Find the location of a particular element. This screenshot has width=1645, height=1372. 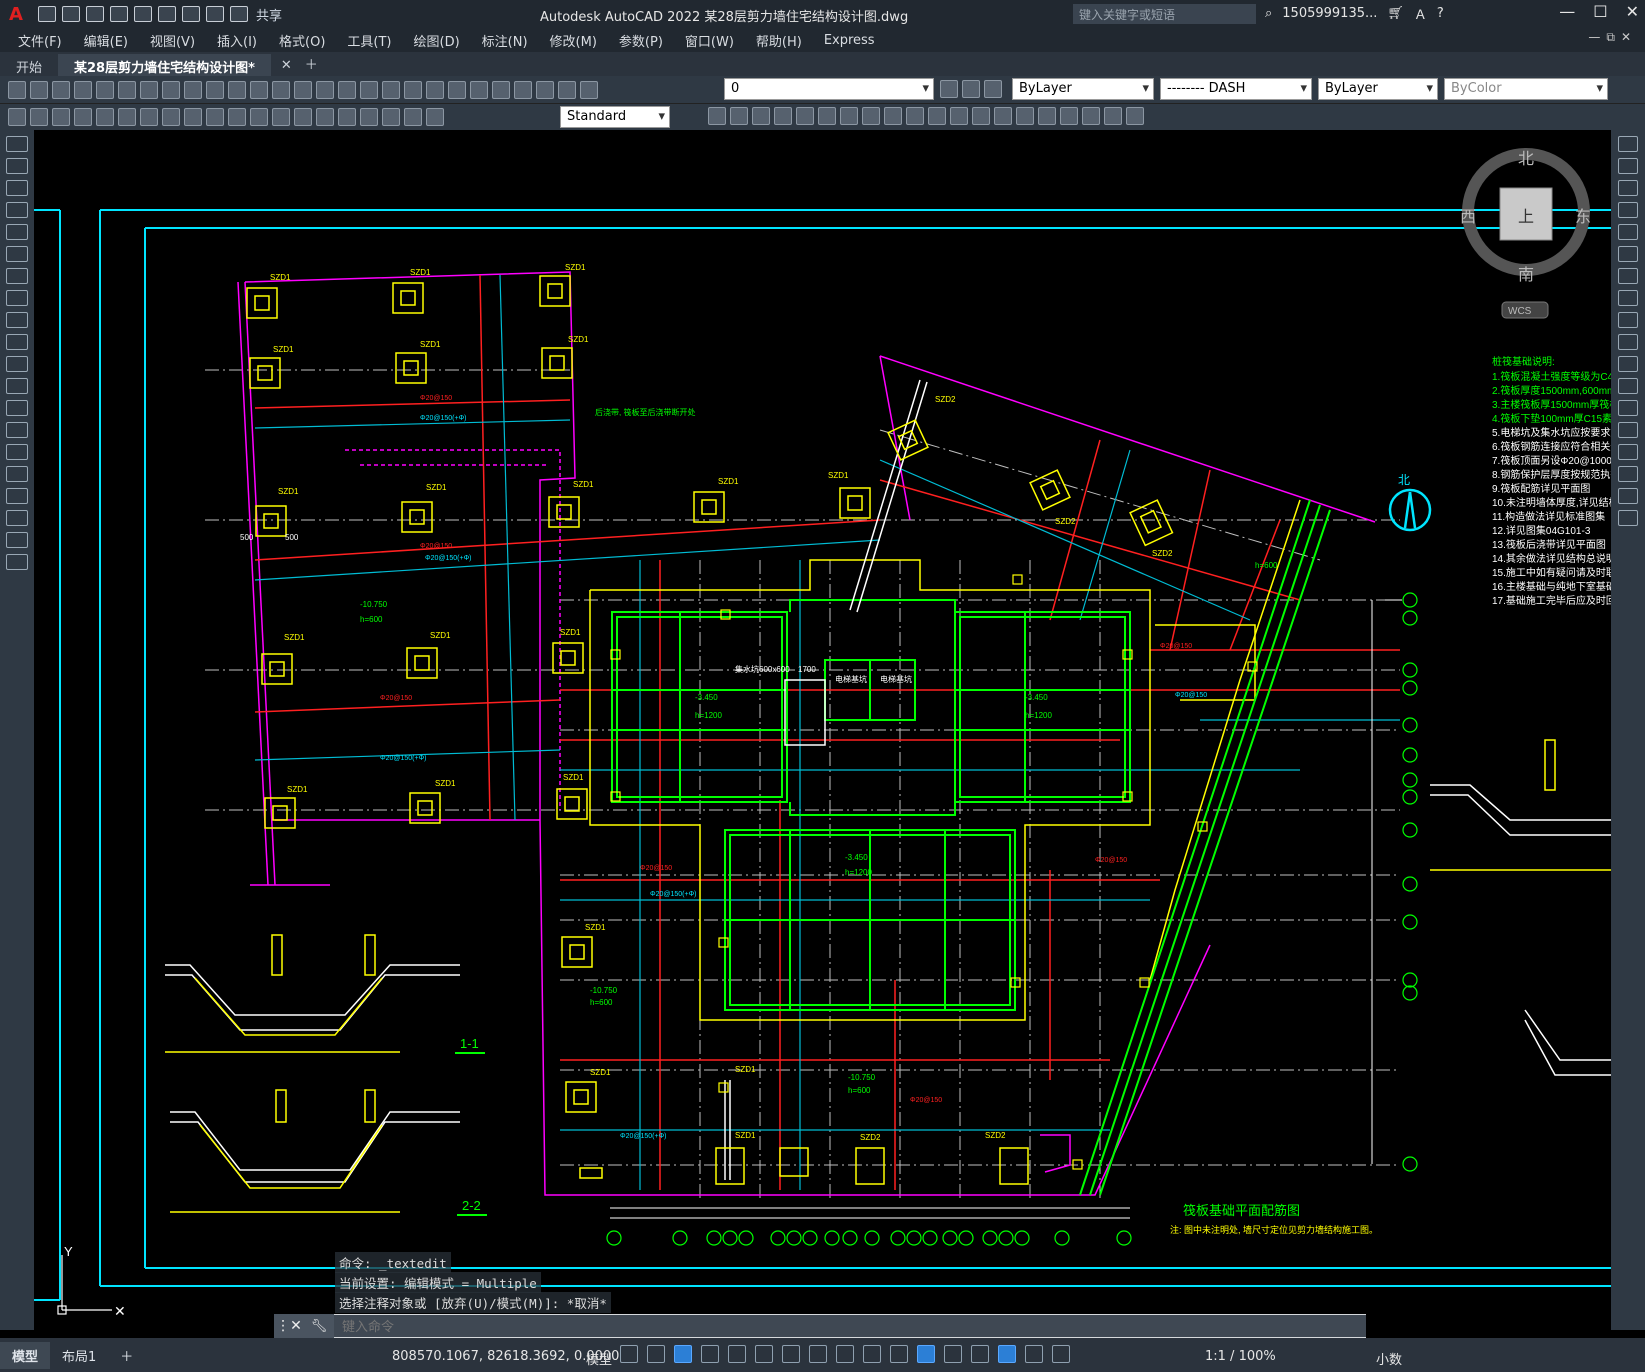

viewcube-north: 北 is located at coordinates (1526, 159).